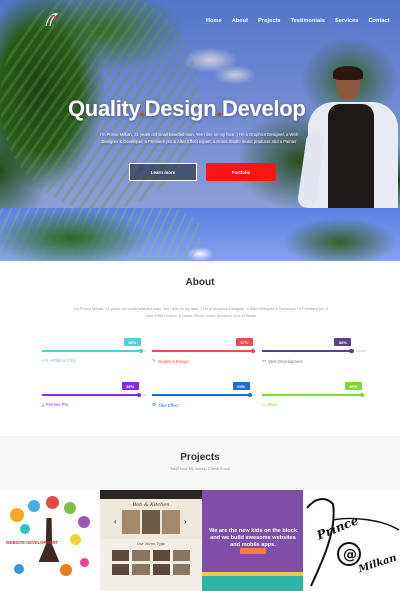 Image resolution: width=400 pixels, height=591 pixels. Describe the element at coordinates (187, 108) in the screenshot. I see `hero-title: Quality.Design.Develop` at that location.